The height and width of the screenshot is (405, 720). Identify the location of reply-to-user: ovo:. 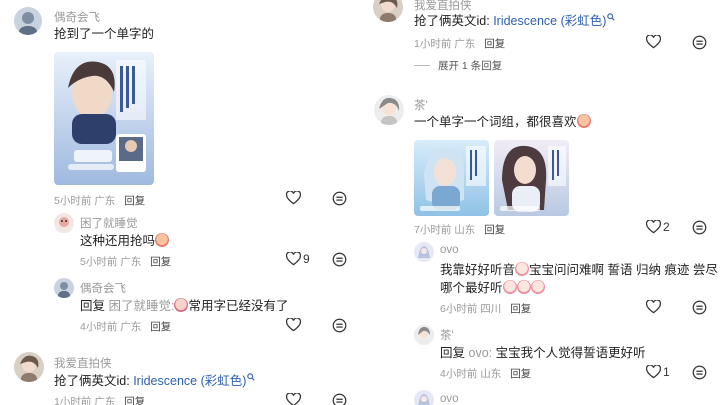
(481, 353).